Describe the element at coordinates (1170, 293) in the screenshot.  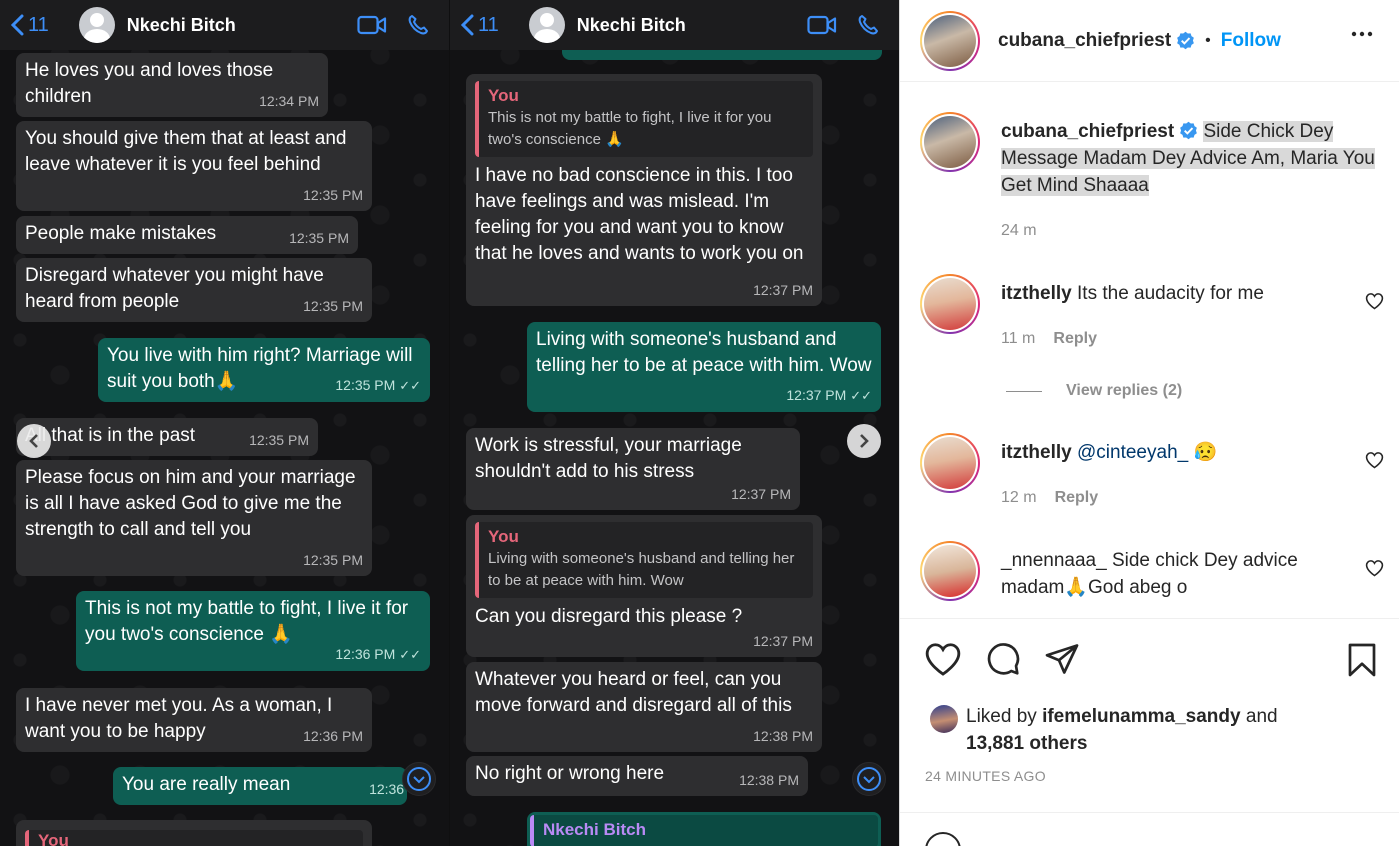
I see `comment-text: Its the audacity for me` at that location.